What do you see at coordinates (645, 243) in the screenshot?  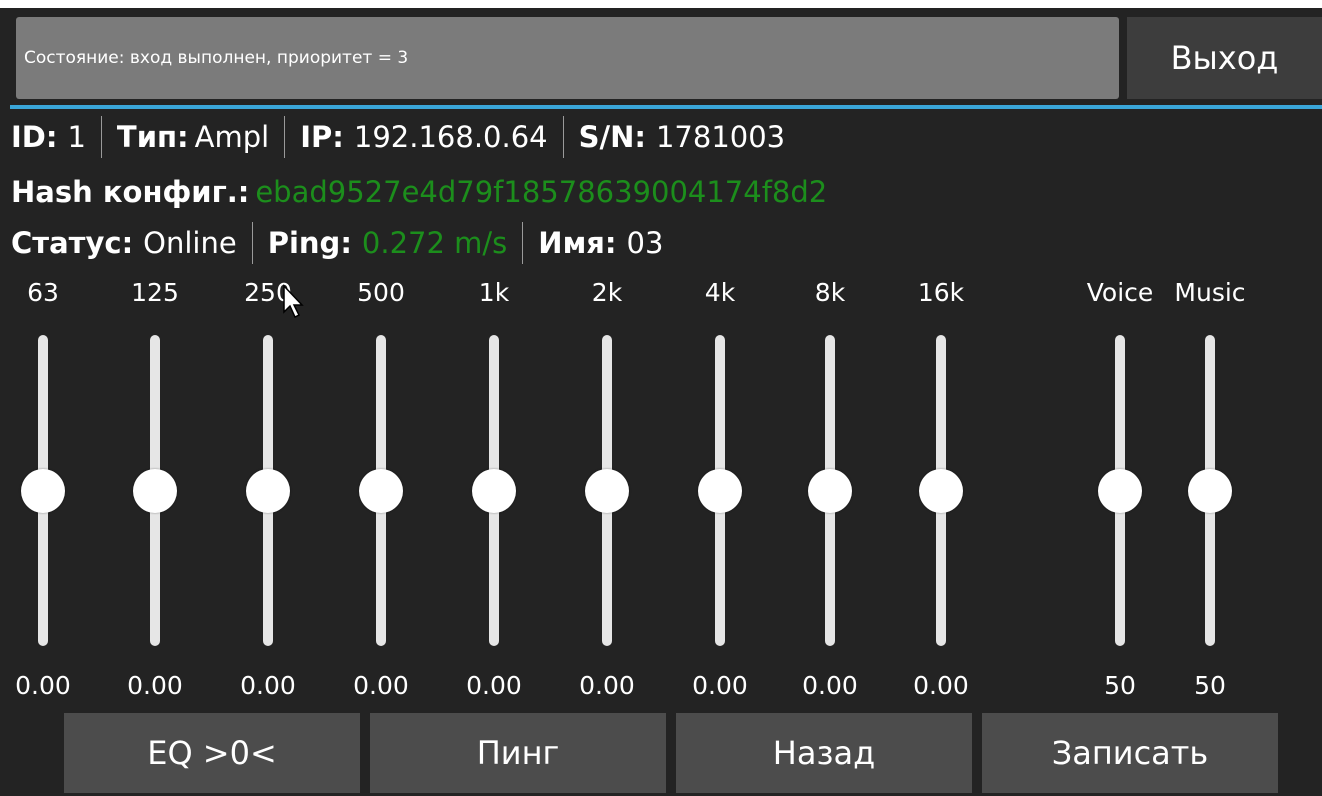 I see `name-value: 03` at bounding box center [645, 243].